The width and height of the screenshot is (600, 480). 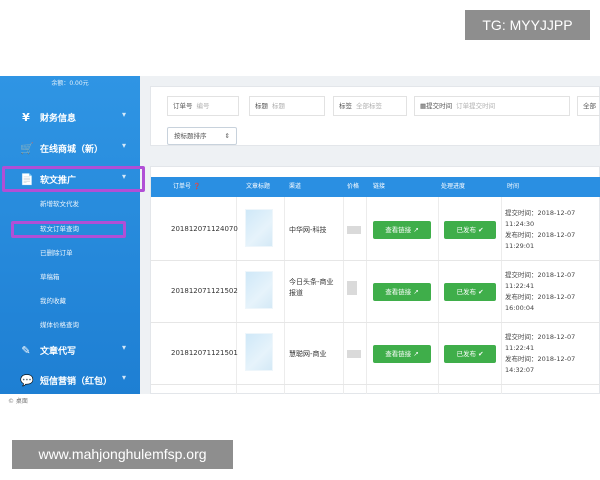 What do you see at coordinates (70, 277) in the screenshot?
I see `sidebar-subitem-drafts: 草稿箱` at bounding box center [70, 277].